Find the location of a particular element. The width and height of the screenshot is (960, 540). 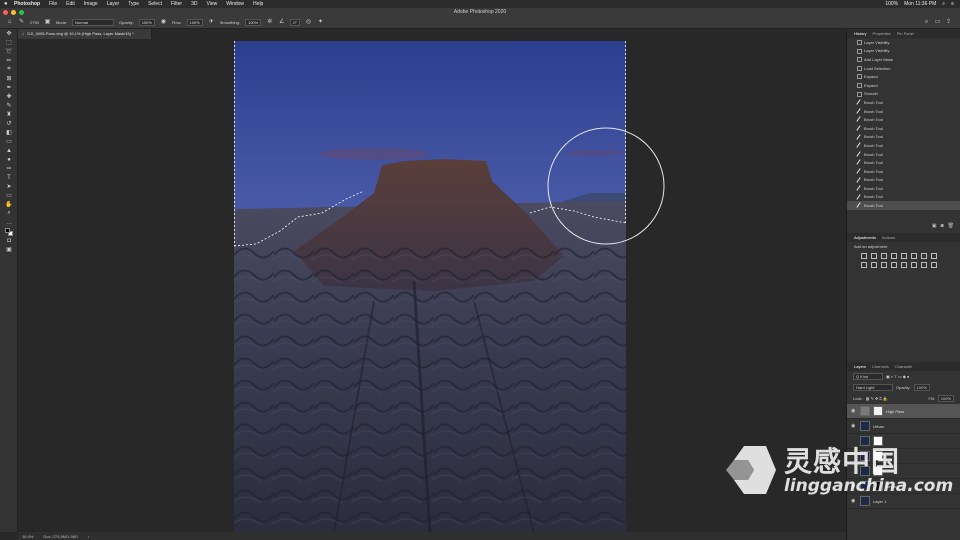

menu-image: Image is located at coordinates (91, 4).